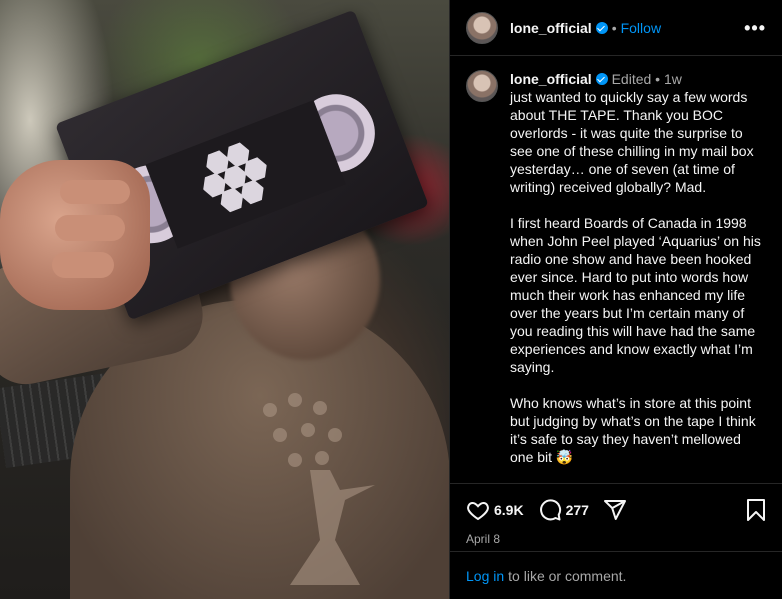 Image resolution: width=782 pixels, height=599 pixels. What do you see at coordinates (673, 79) in the screenshot?
I see `post-age: 1w` at bounding box center [673, 79].